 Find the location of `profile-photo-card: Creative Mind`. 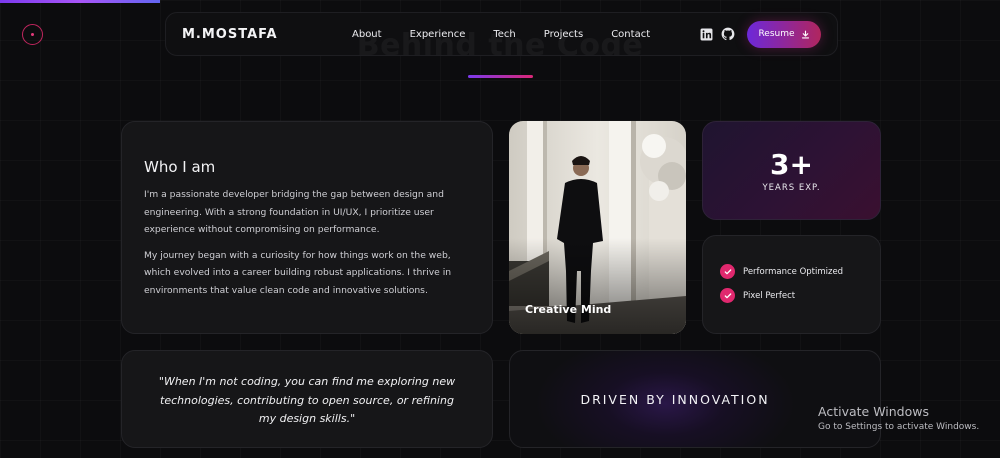

profile-photo-card: Creative Mind is located at coordinates (597, 227).